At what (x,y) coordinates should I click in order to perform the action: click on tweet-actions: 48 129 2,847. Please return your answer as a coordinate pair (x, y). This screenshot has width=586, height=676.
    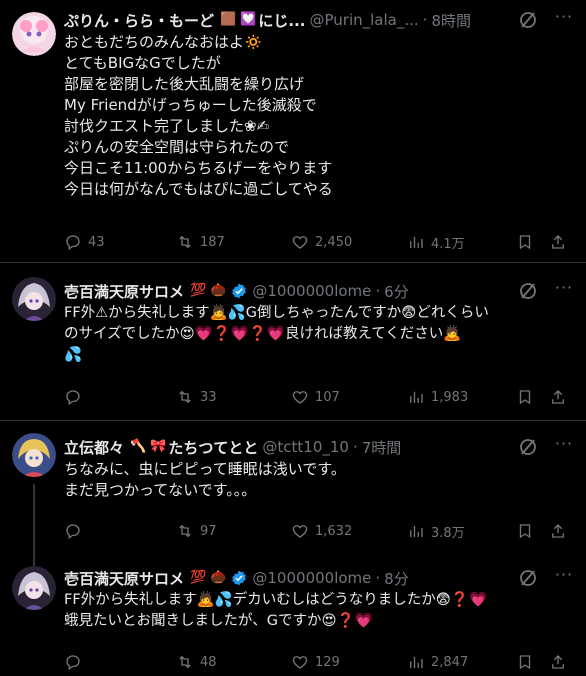
    Looking at the image, I should click on (319, 662).